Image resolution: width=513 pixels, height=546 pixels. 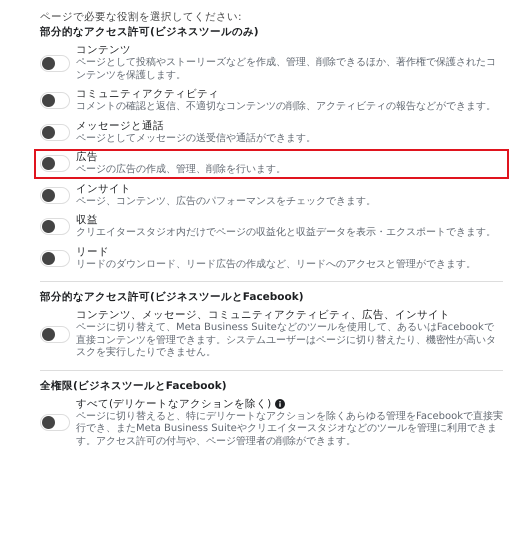 I want to click on role-name: インサイト, so click(x=103, y=189).